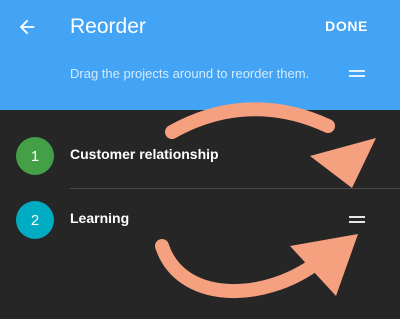 Image resolution: width=400 pixels, height=319 pixels. I want to click on project-number-avatar: 2, so click(35, 220).